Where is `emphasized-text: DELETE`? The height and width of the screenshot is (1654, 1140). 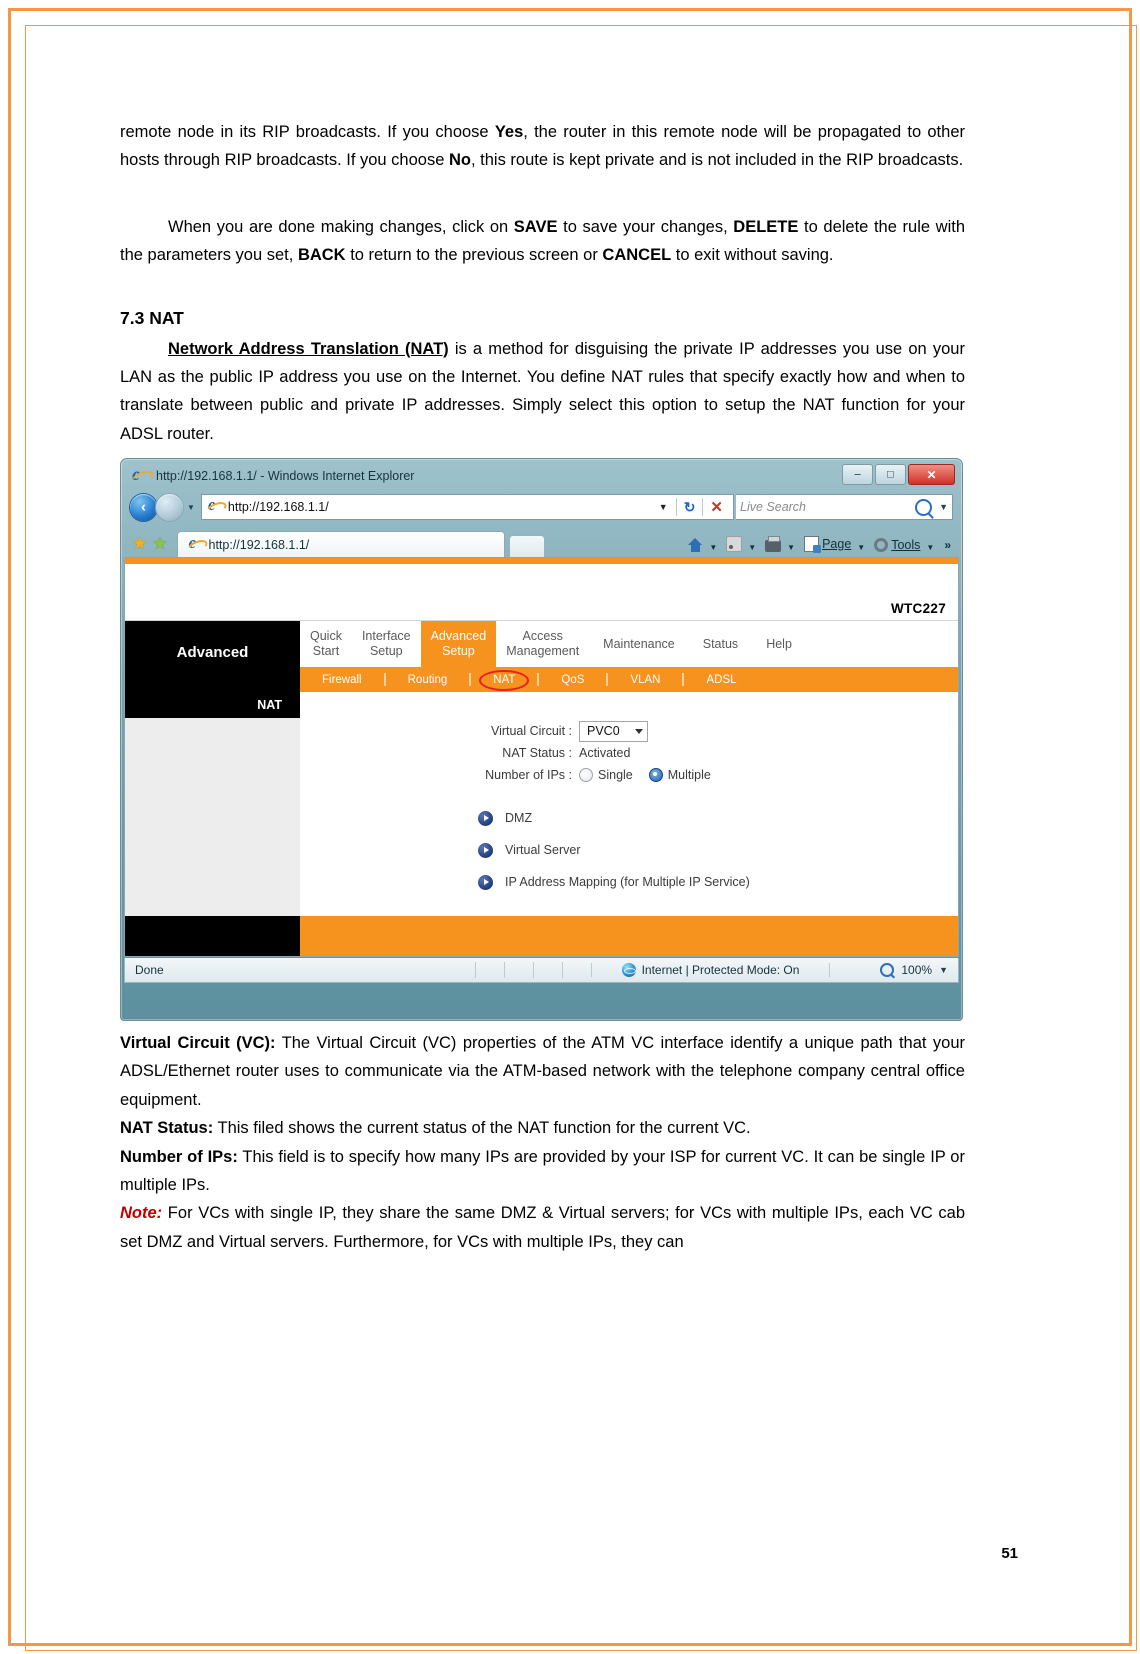 emphasized-text: DELETE is located at coordinates (766, 226).